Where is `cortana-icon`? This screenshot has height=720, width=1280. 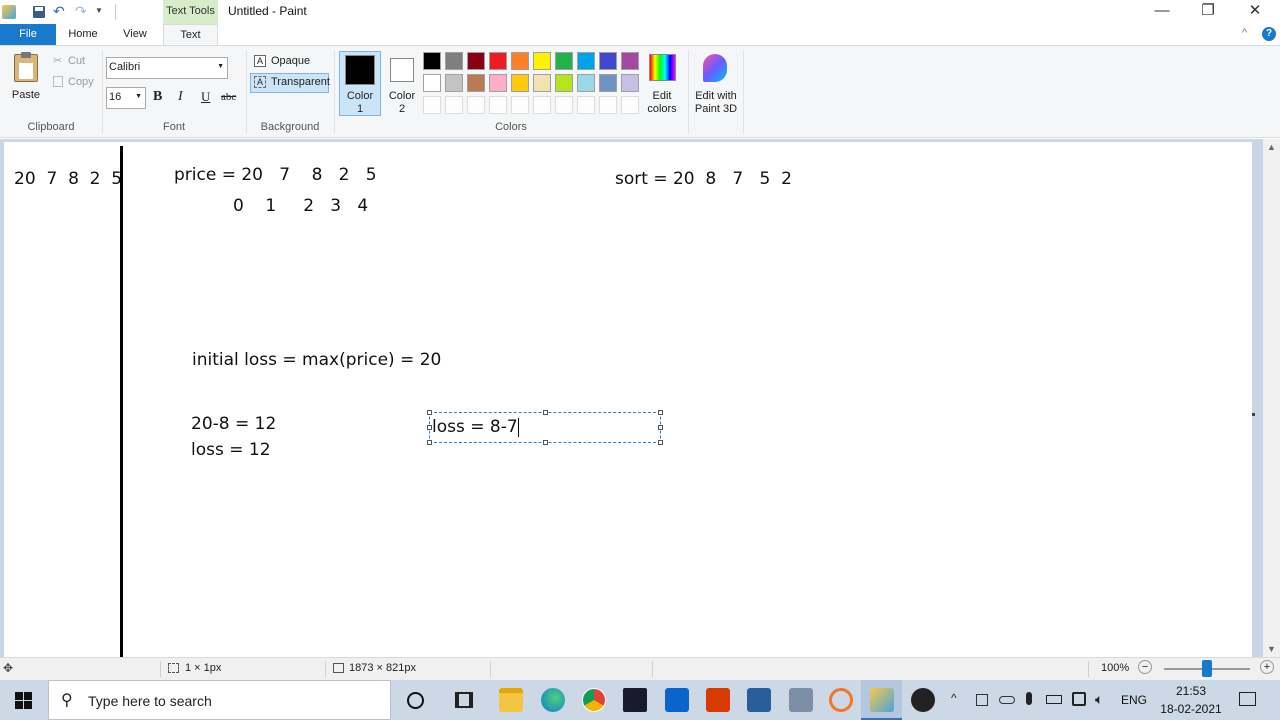 cortana-icon is located at coordinates (415, 700).